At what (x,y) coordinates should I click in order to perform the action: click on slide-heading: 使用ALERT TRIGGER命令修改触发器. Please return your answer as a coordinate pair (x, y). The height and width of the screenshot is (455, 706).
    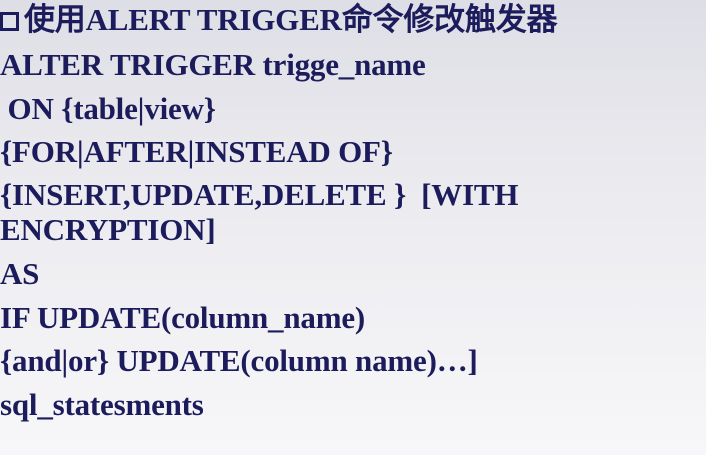
    Looking at the image, I should click on (279, 19).